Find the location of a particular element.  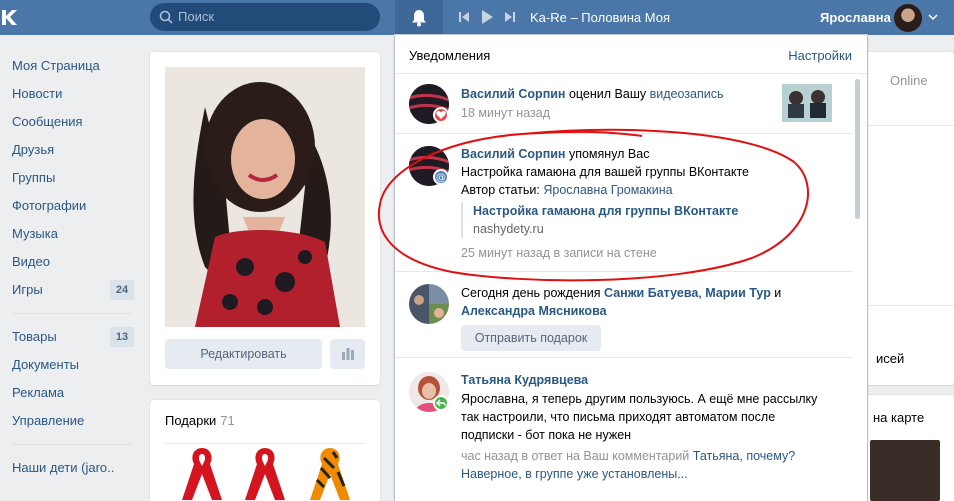

profile-photo-image is located at coordinates (265, 197).